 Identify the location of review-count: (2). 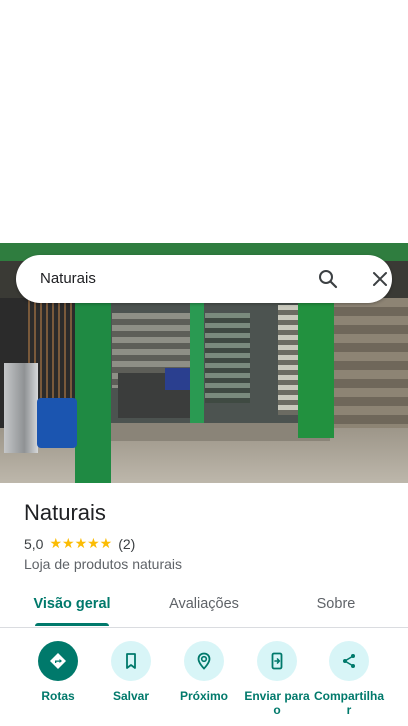
(127, 544).